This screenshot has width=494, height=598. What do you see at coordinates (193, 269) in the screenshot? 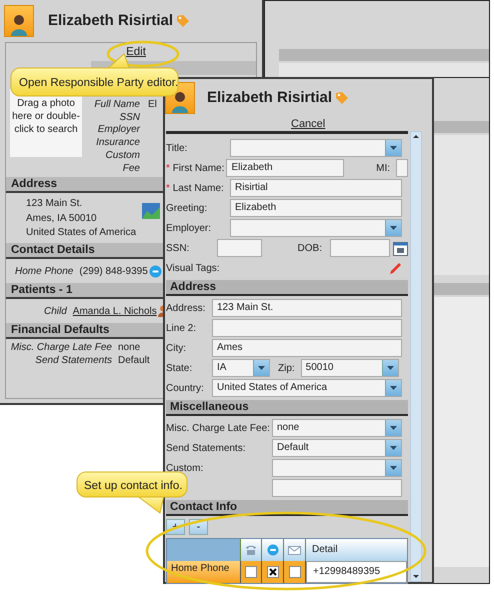
I see `field-label: Visual Tags:` at bounding box center [193, 269].